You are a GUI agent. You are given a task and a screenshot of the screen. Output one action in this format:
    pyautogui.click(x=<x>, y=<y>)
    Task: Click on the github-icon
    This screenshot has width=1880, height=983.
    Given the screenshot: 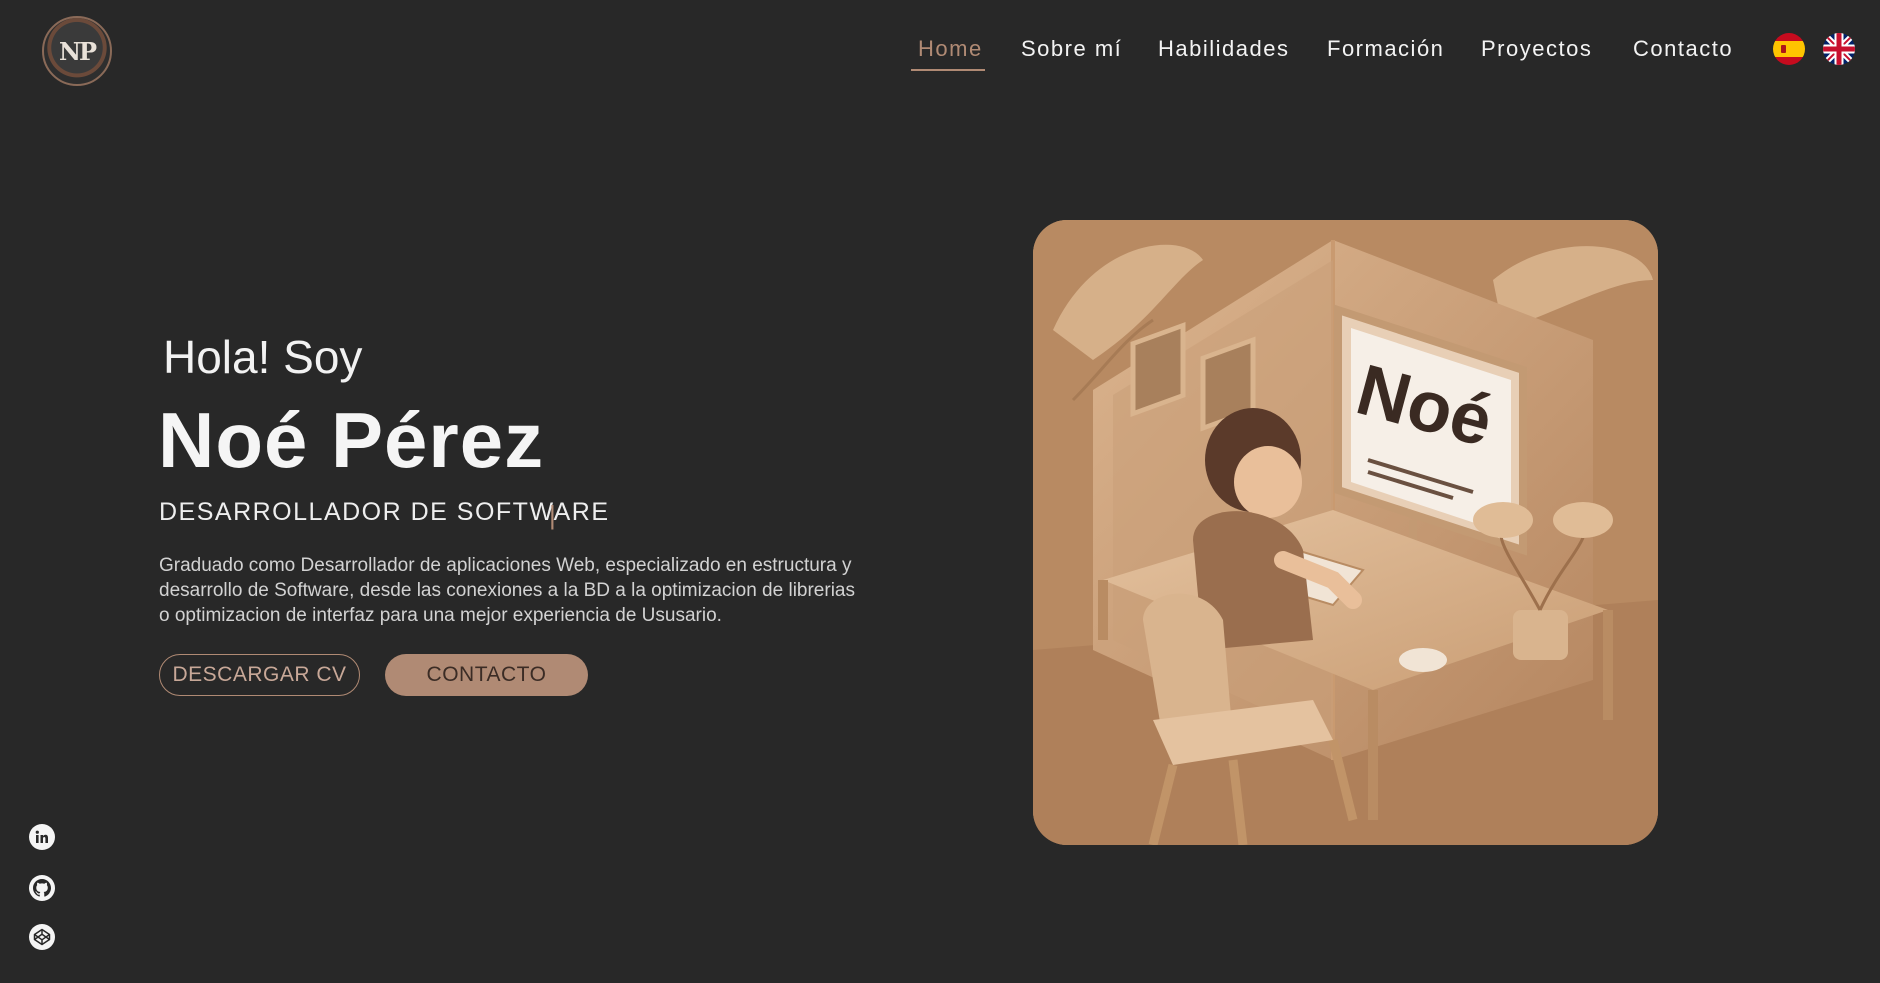 What is the action you would take?
    pyautogui.click(x=42, y=888)
    